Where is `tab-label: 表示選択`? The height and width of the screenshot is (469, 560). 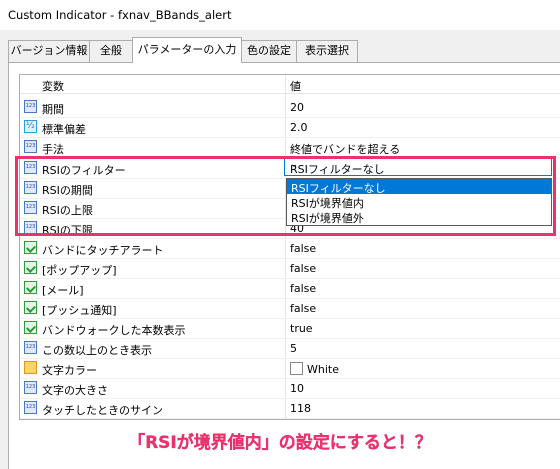 tab-label: 表示選択 is located at coordinates (327, 50).